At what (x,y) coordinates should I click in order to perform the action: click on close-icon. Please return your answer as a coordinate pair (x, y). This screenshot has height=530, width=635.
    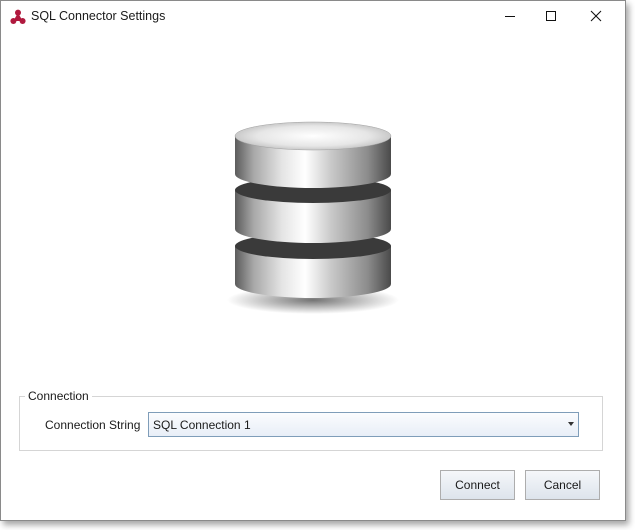
    Looking at the image, I should click on (596, 16).